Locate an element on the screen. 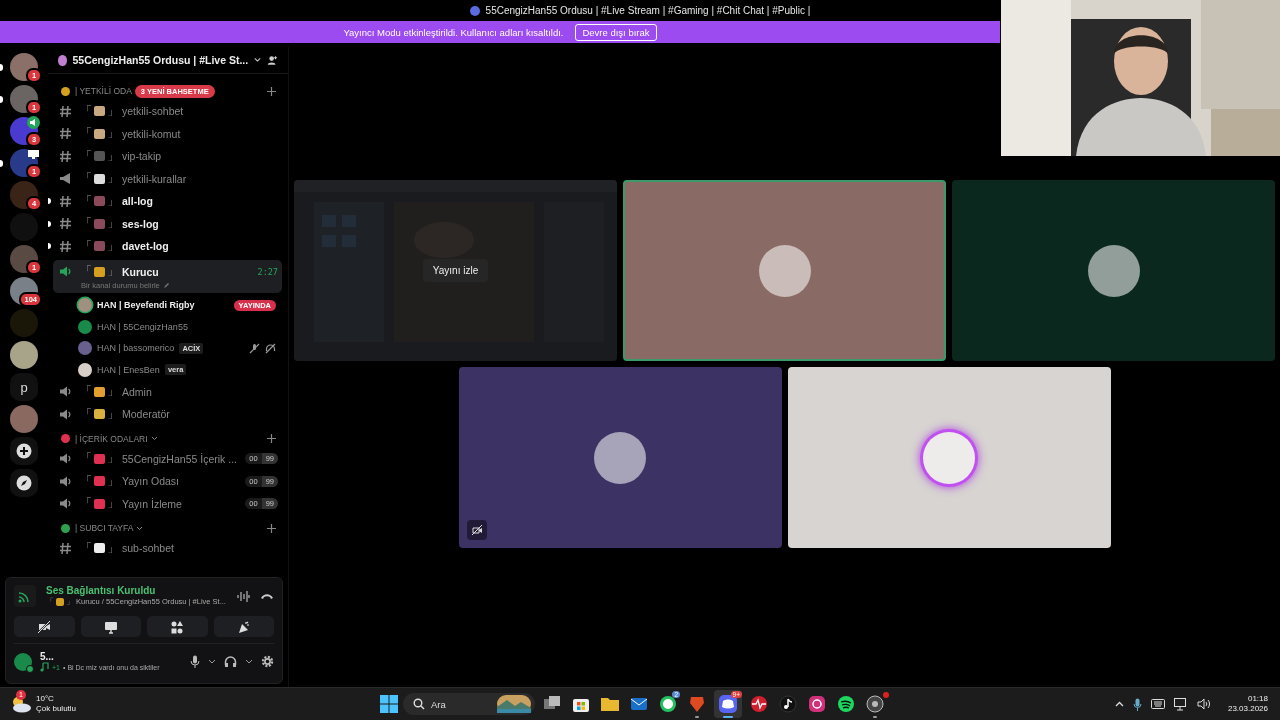 The image size is (1280, 720). discover-button is located at coordinates (24, 483).